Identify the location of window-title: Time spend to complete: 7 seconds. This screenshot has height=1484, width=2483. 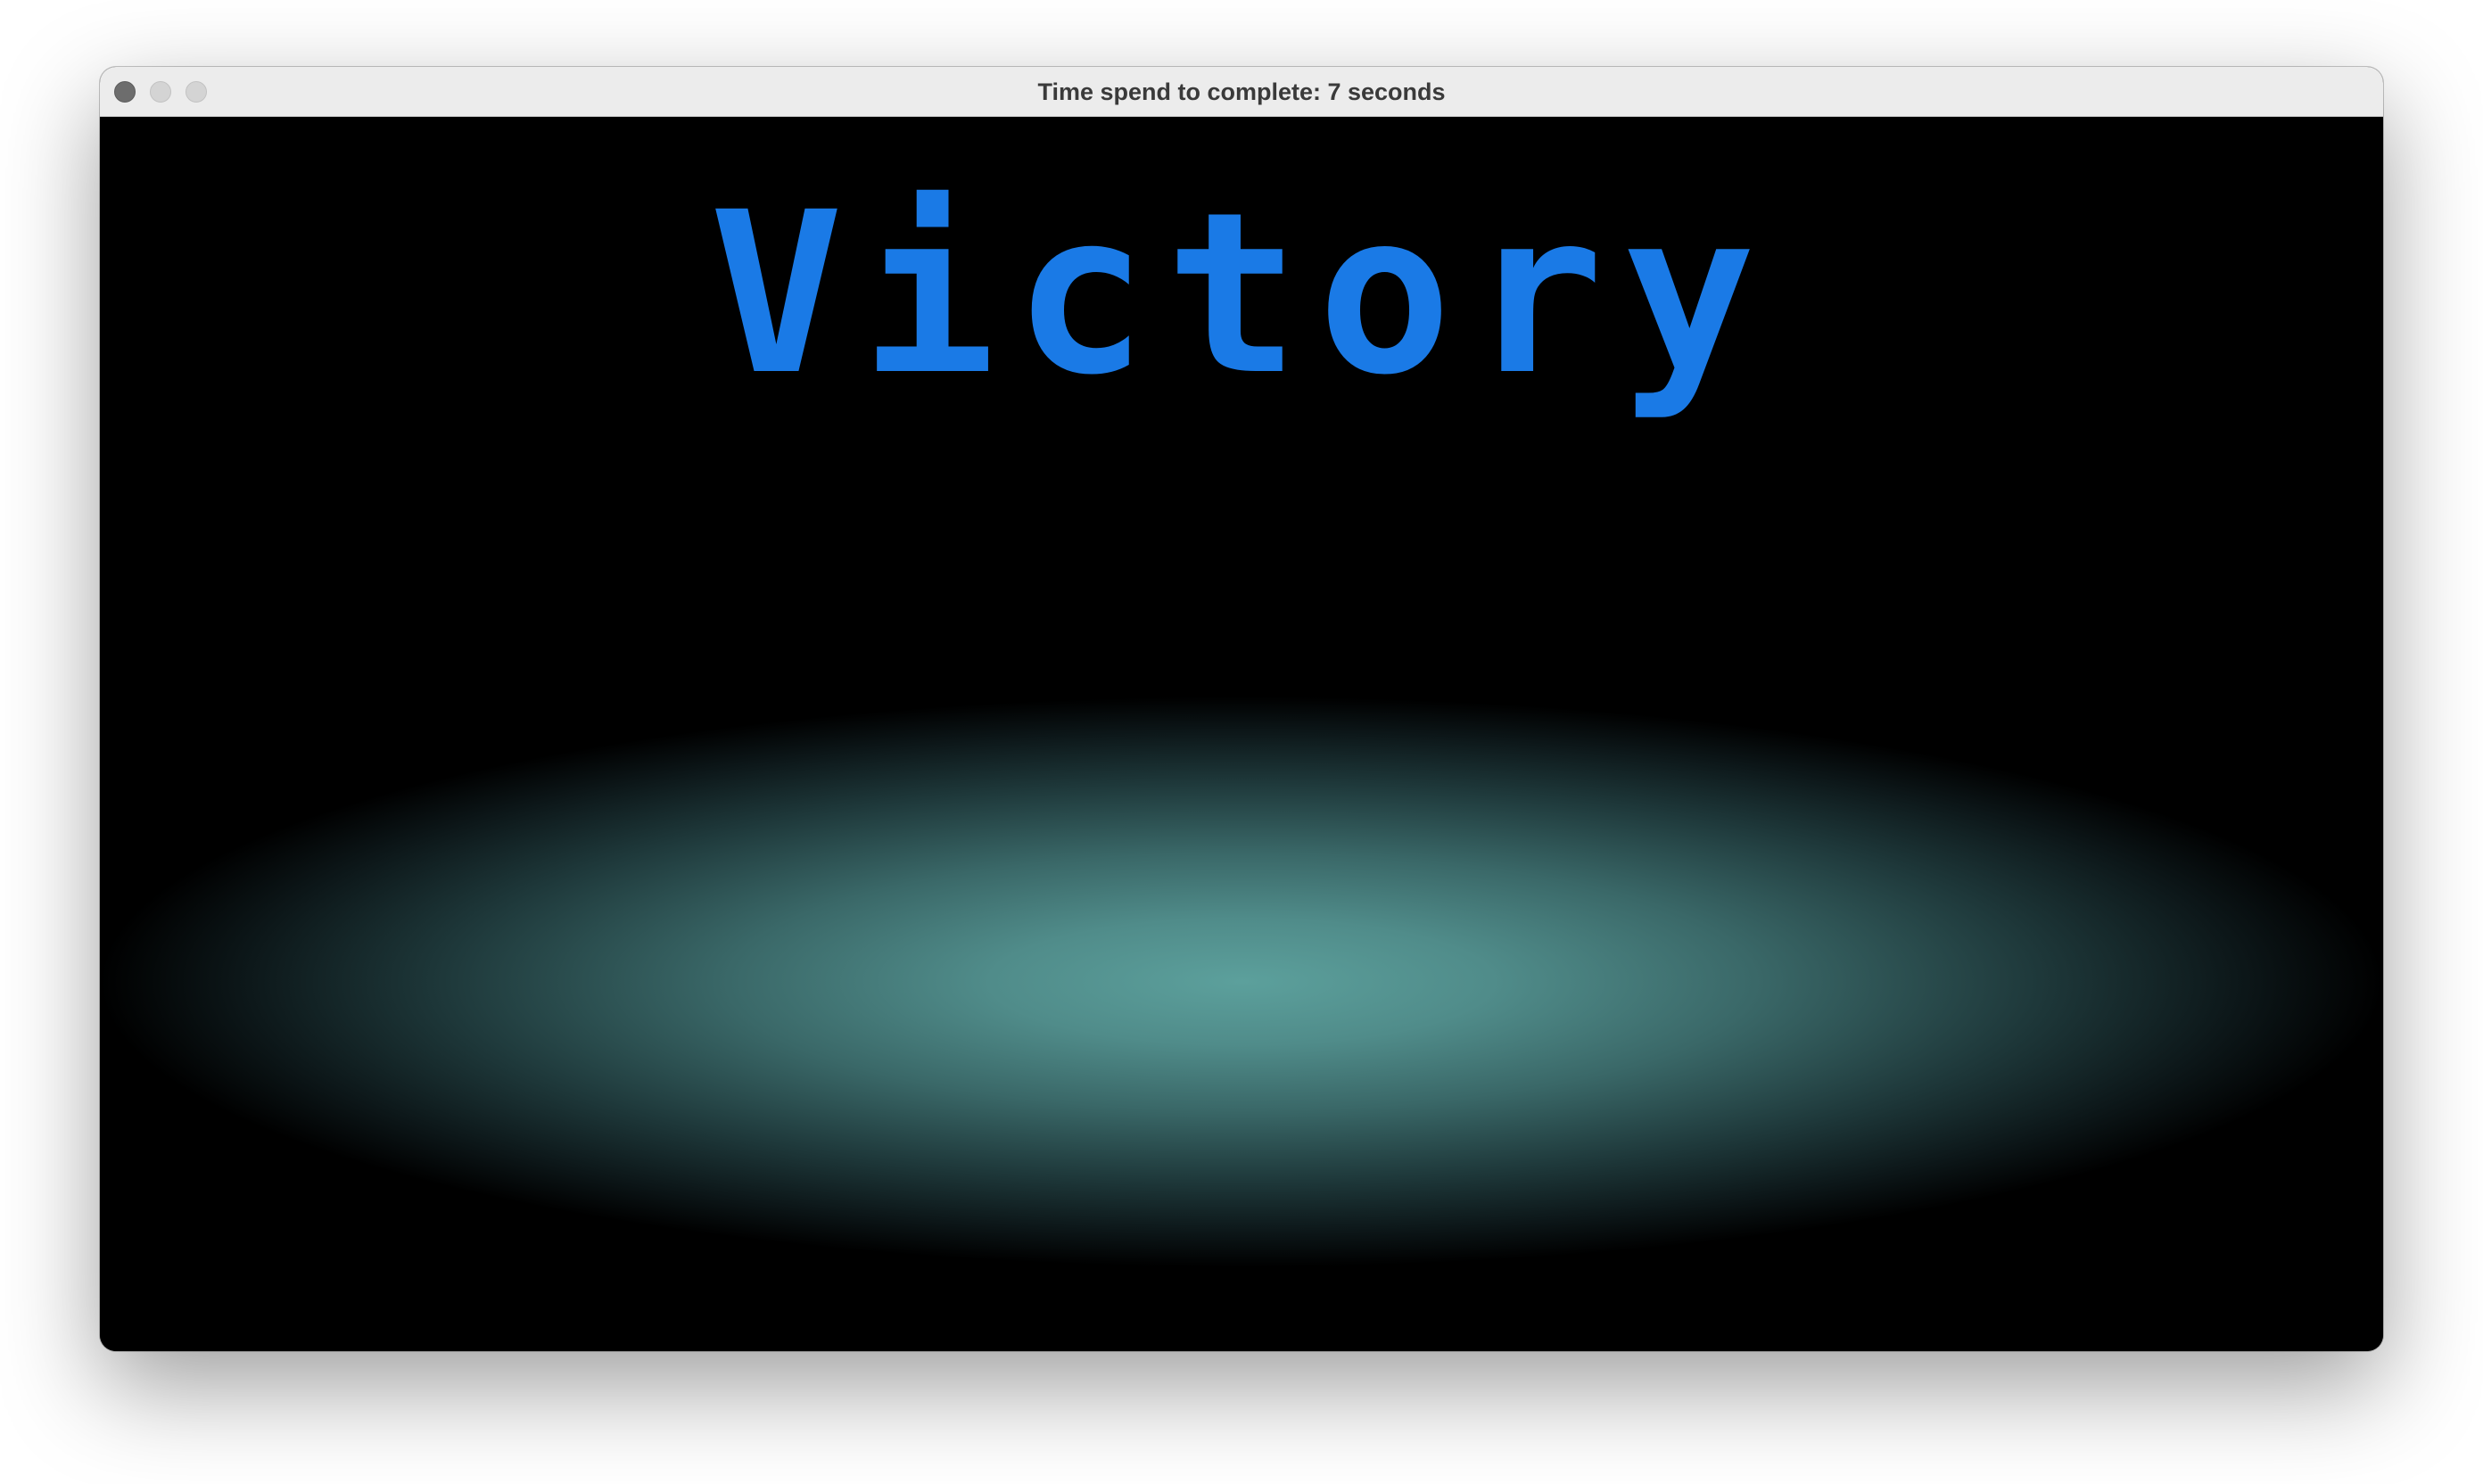
(1241, 92).